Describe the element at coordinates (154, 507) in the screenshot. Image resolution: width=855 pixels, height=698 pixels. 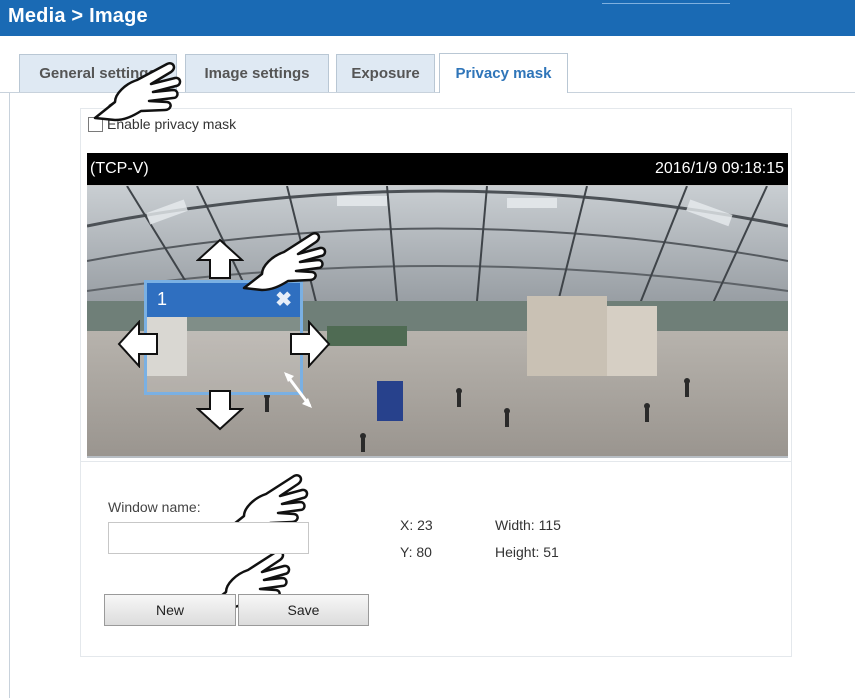
I see `window-name-label: Window name:` at that location.